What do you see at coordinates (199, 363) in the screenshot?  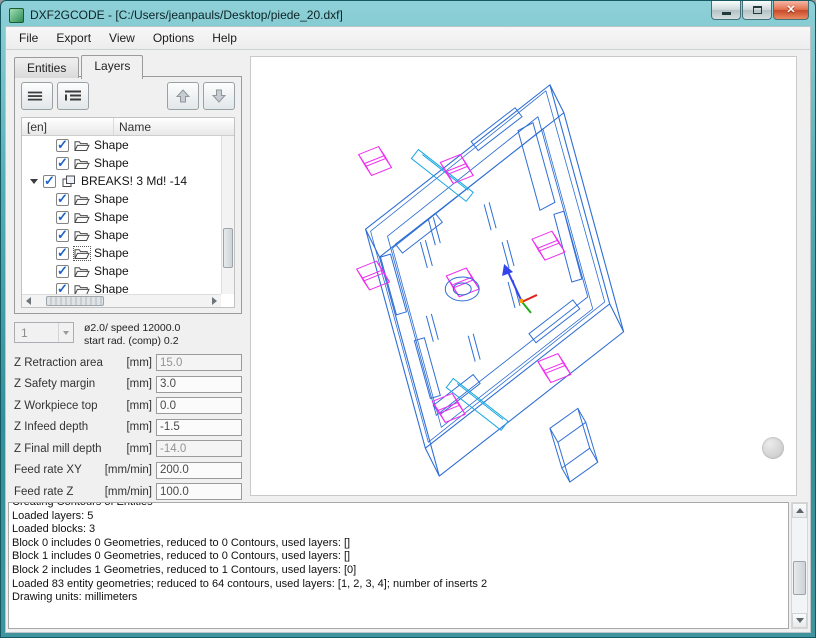 I see `z-retraction-area-input` at bounding box center [199, 363].